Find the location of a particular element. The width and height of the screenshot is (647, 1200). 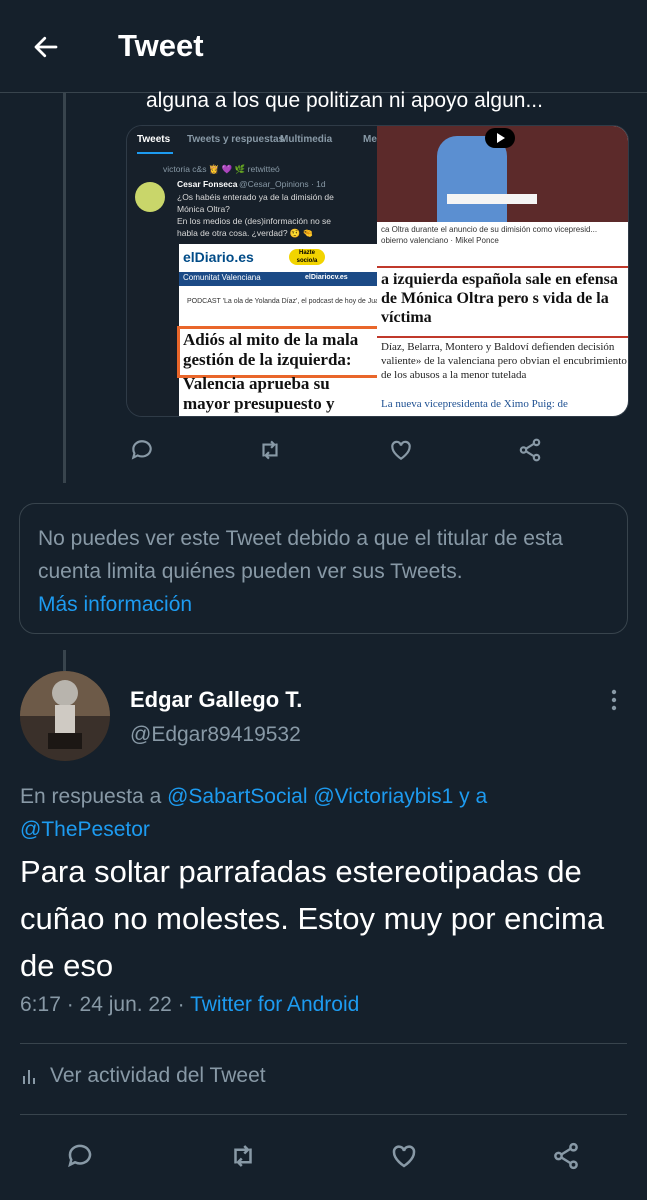

tweet-line: habla de otra cosa. ¿verdad? 🤨 🤏 is located at coordinates (245, 233).